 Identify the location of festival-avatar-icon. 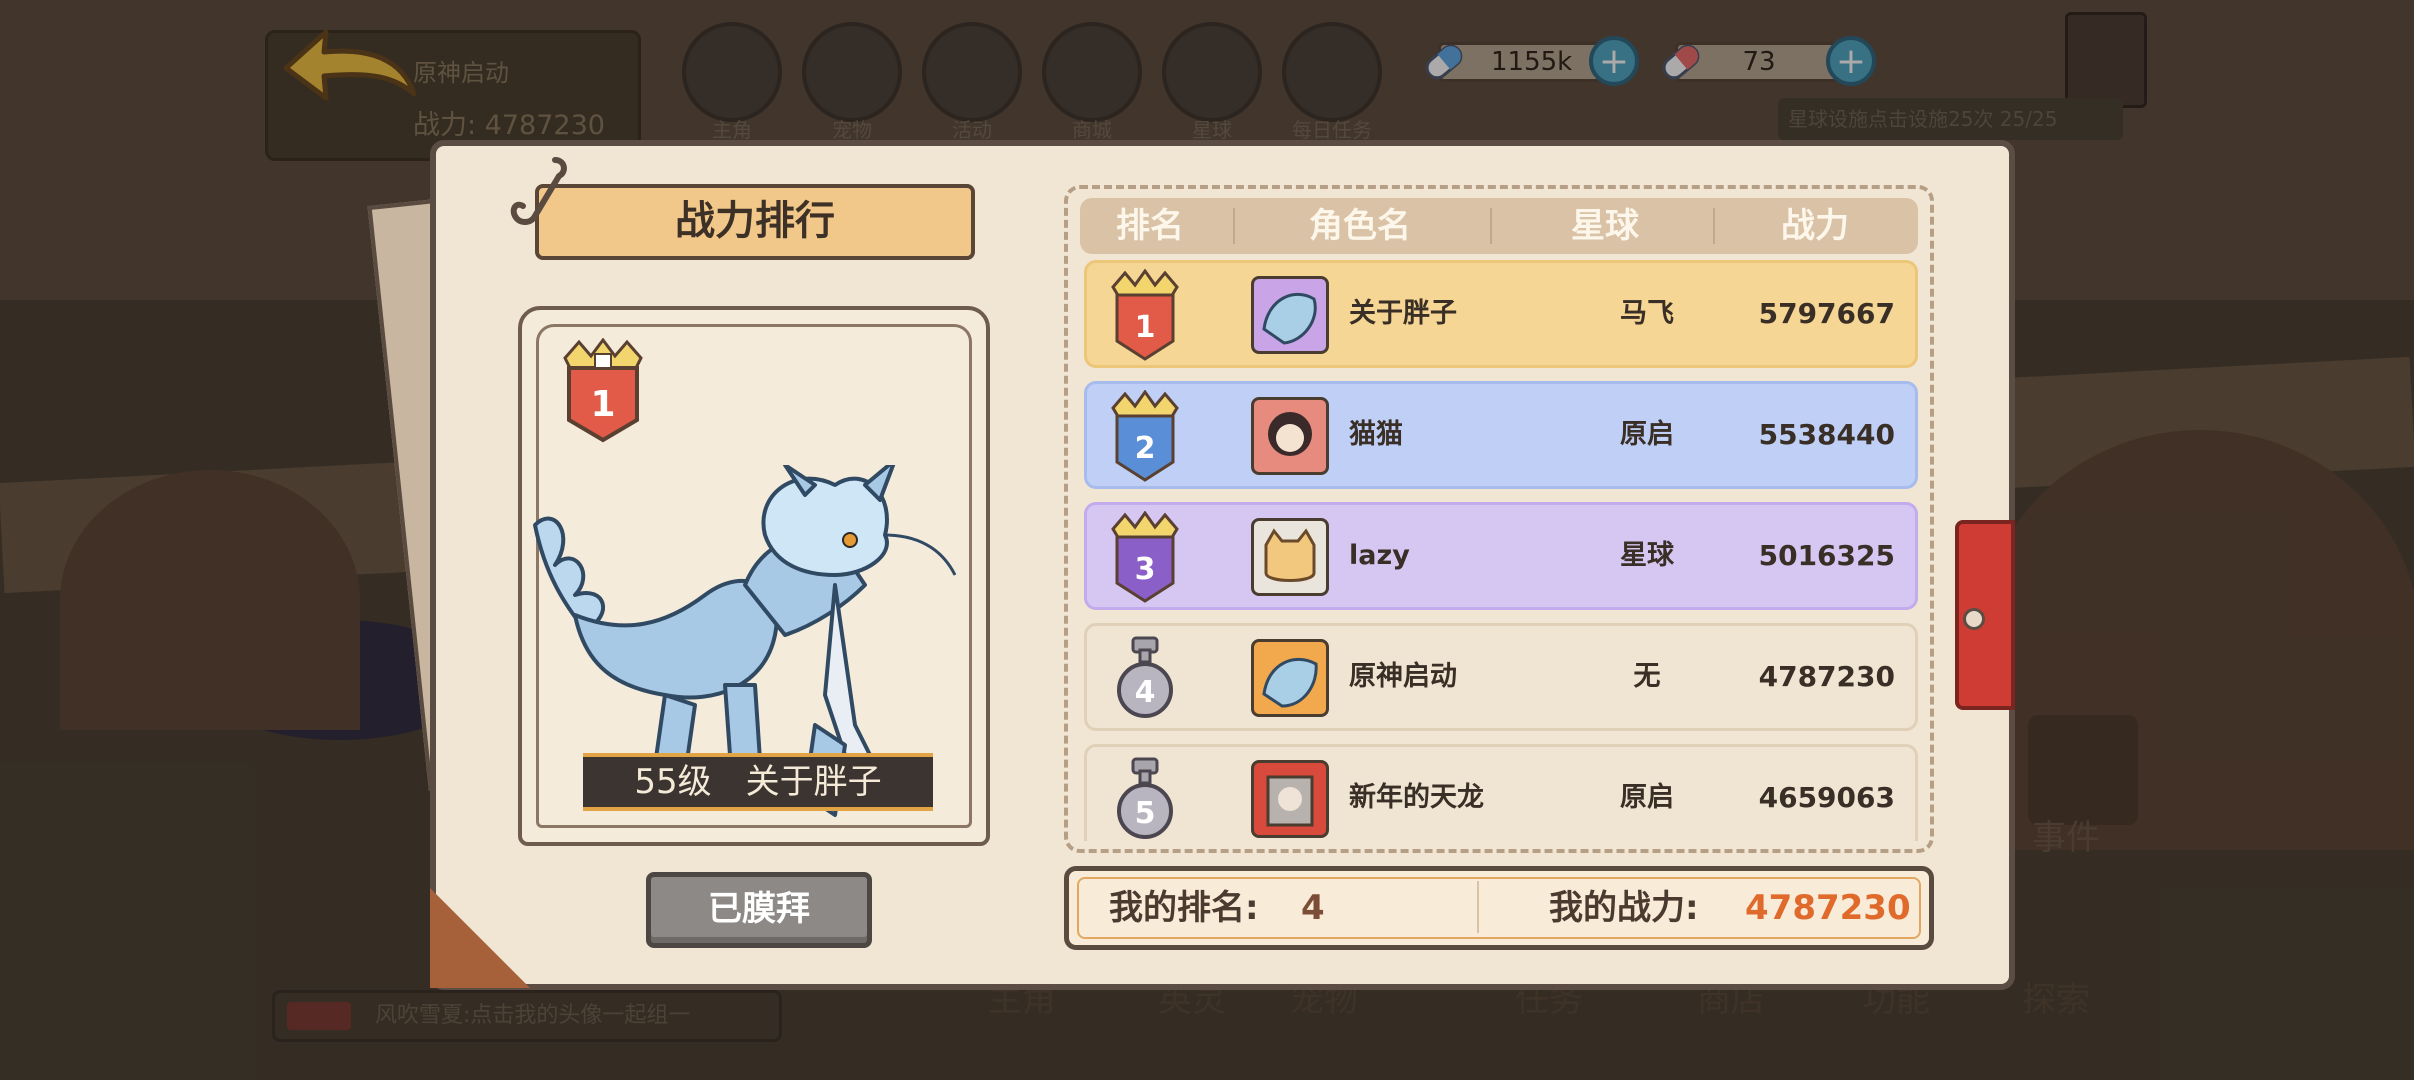
(1290, 801).